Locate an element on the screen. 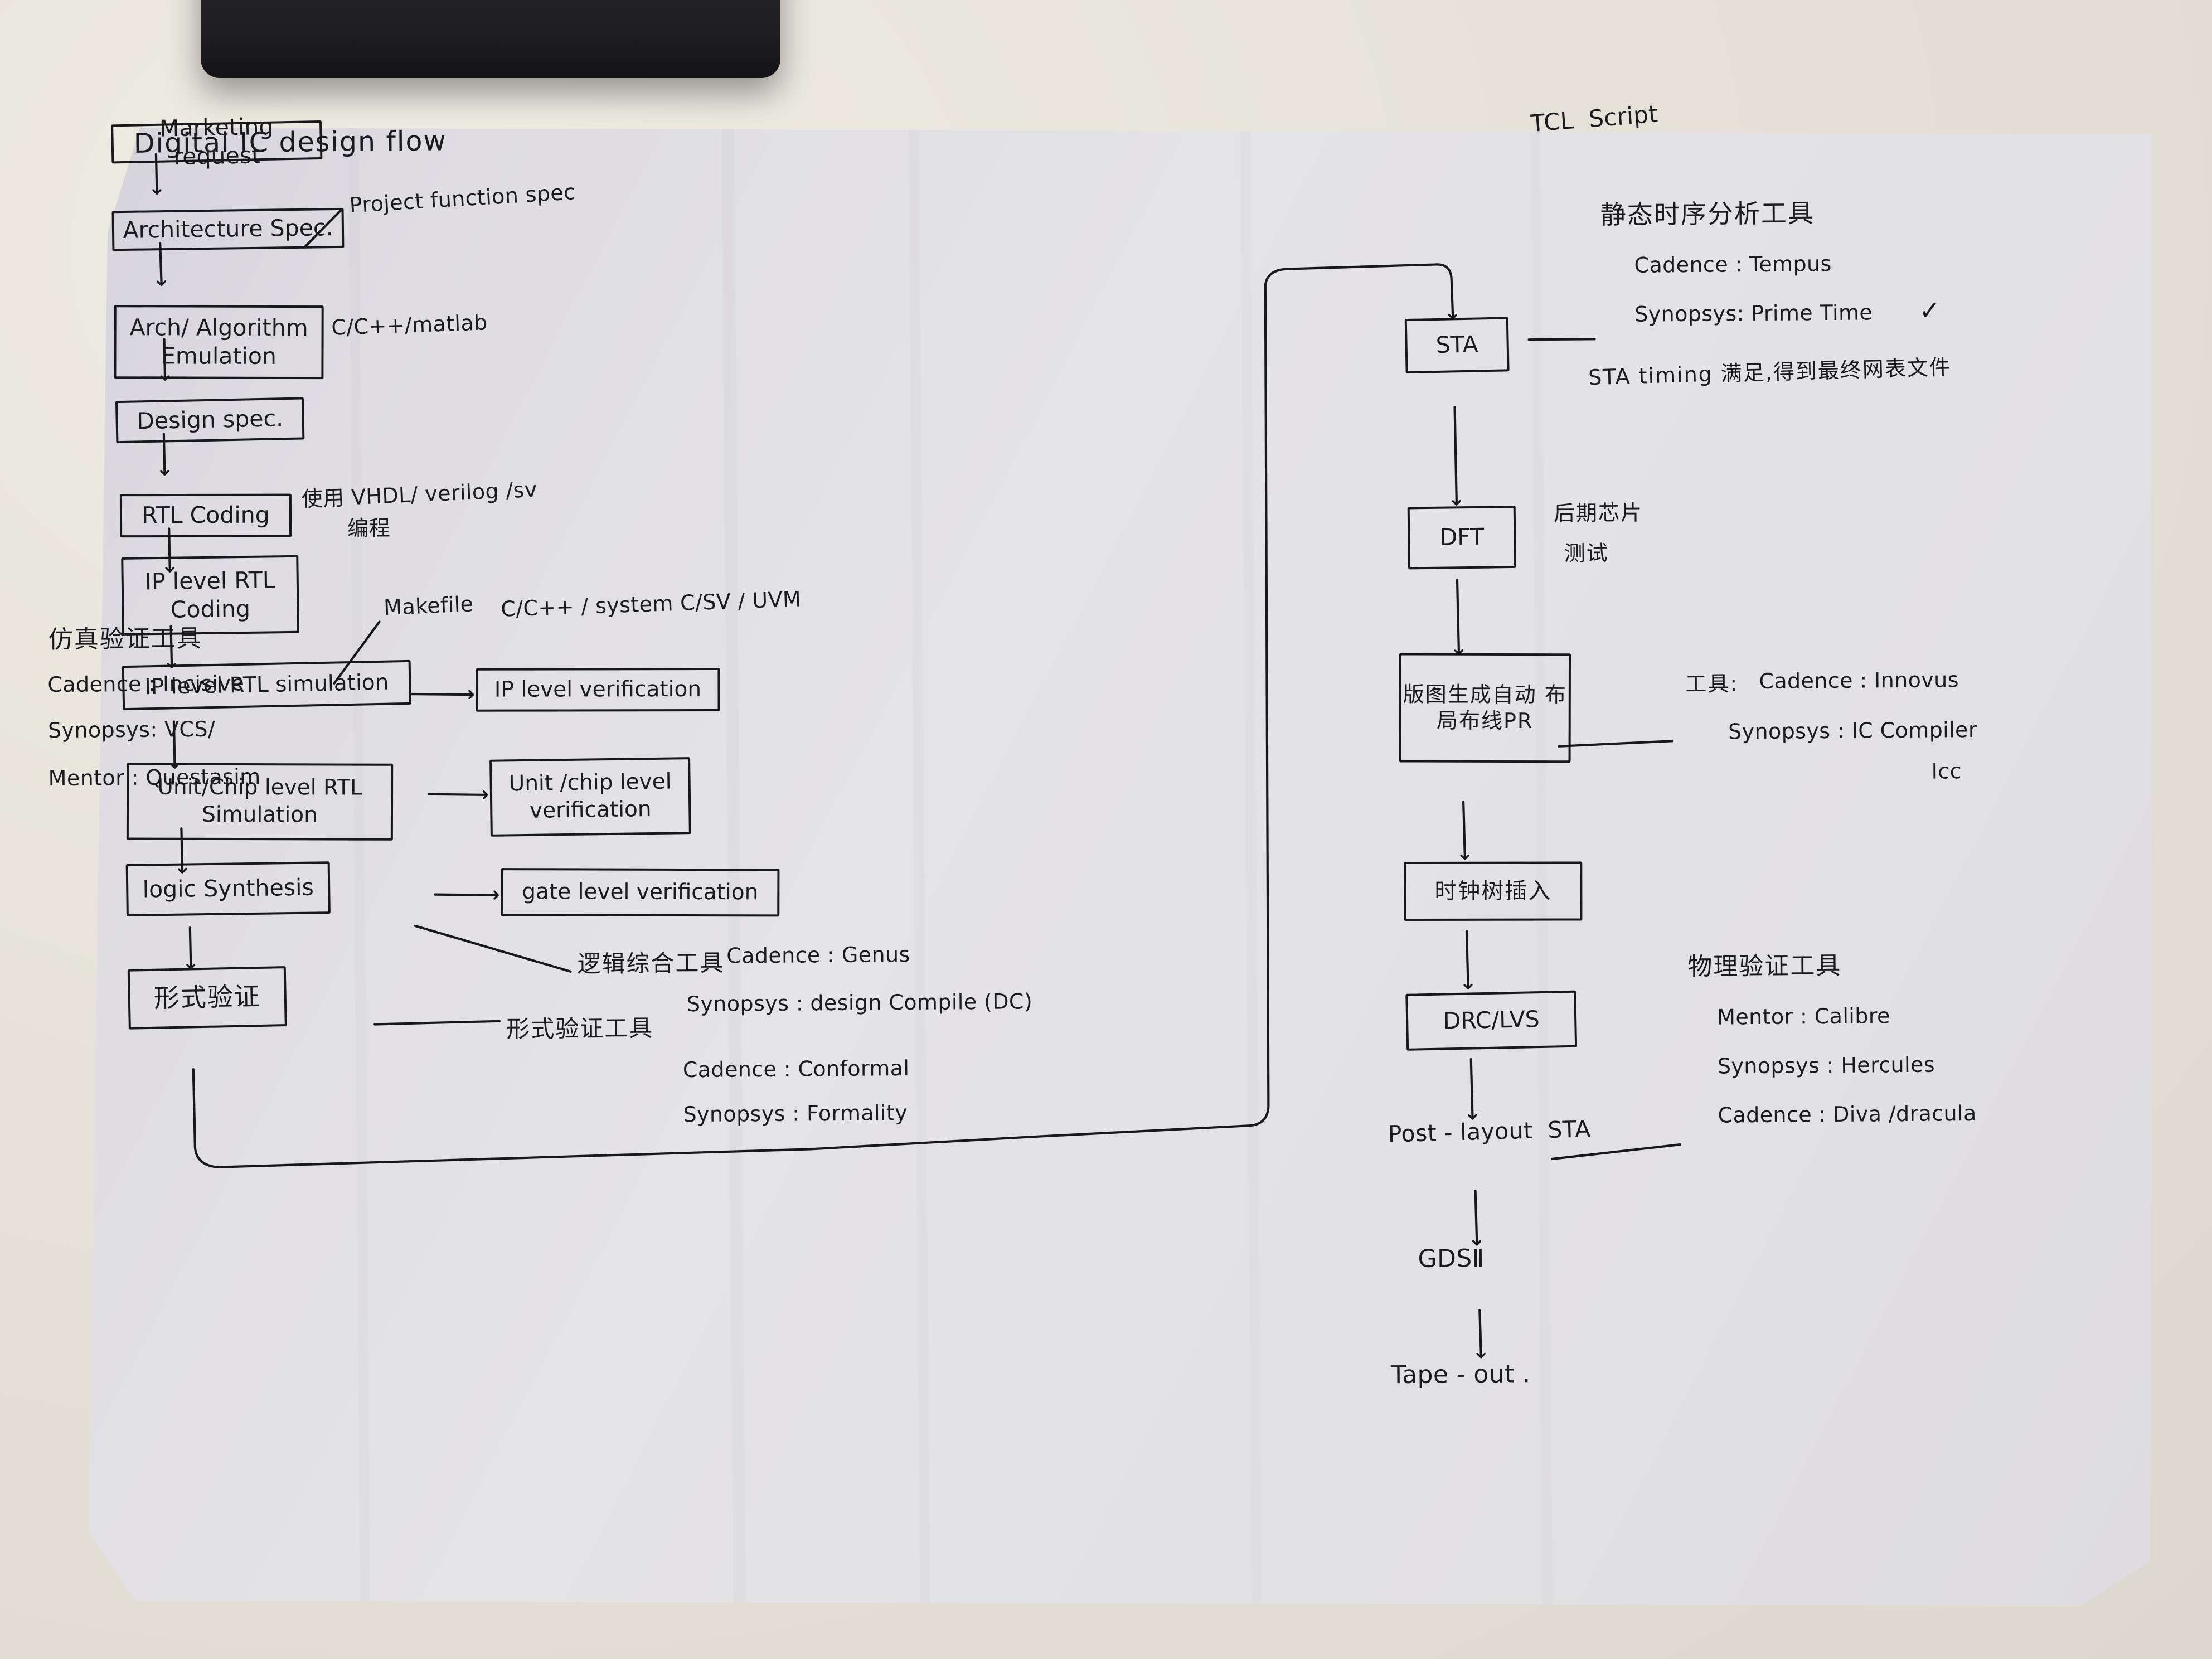 The height and width of the screenshot is (1659, 2212). box-label: DRC/LVS is located at coordinates (1491, 1021).